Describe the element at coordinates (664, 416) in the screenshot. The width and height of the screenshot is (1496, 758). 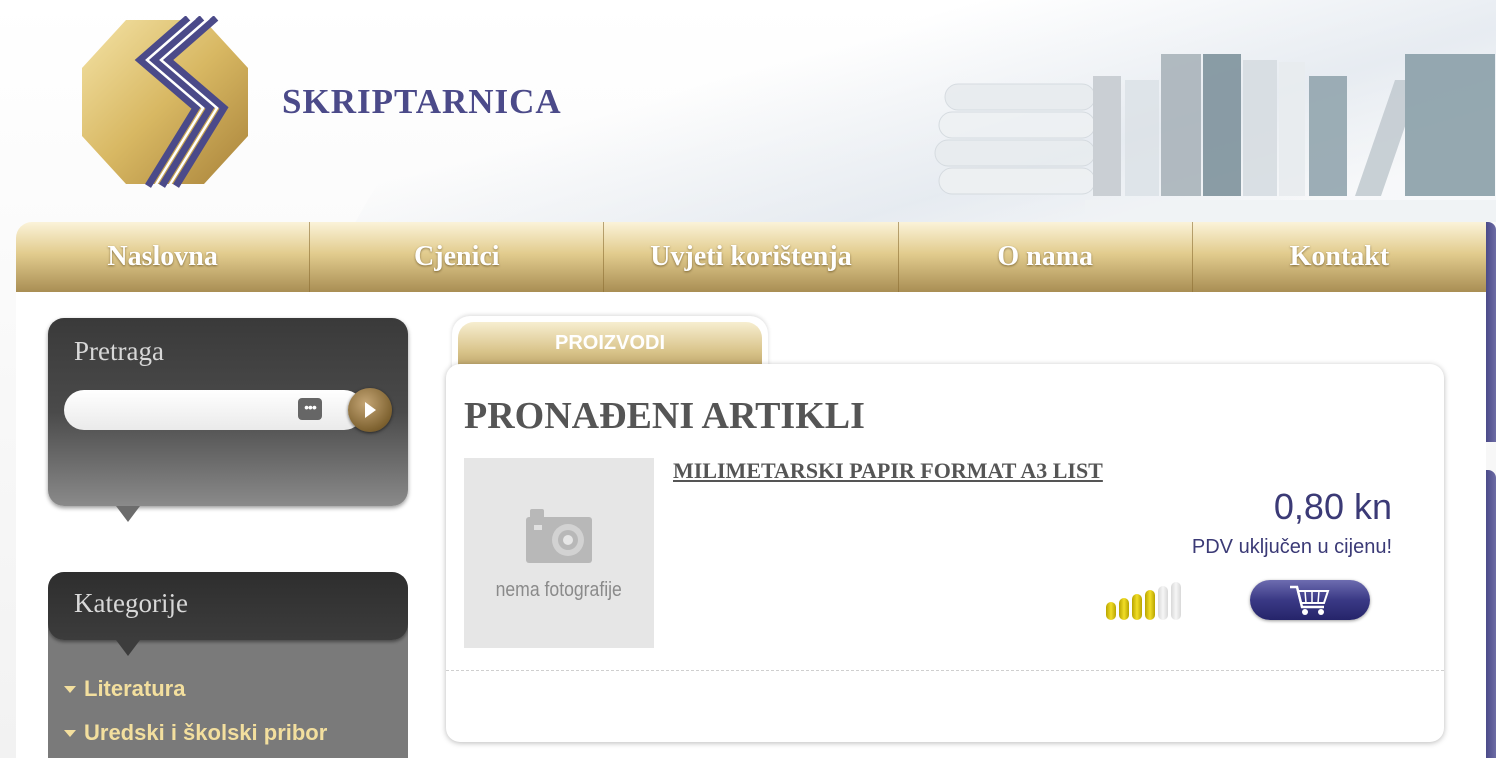
I see `page-title: PRONAĐENI ARTIKLI` at that location.